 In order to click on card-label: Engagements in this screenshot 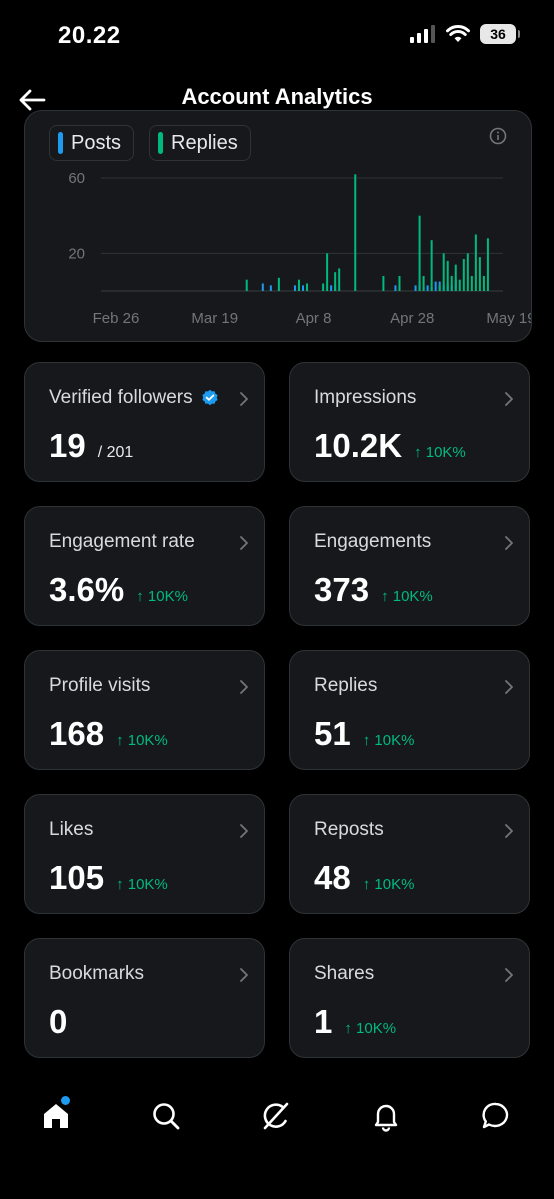, I will do `click(373, 541)`.